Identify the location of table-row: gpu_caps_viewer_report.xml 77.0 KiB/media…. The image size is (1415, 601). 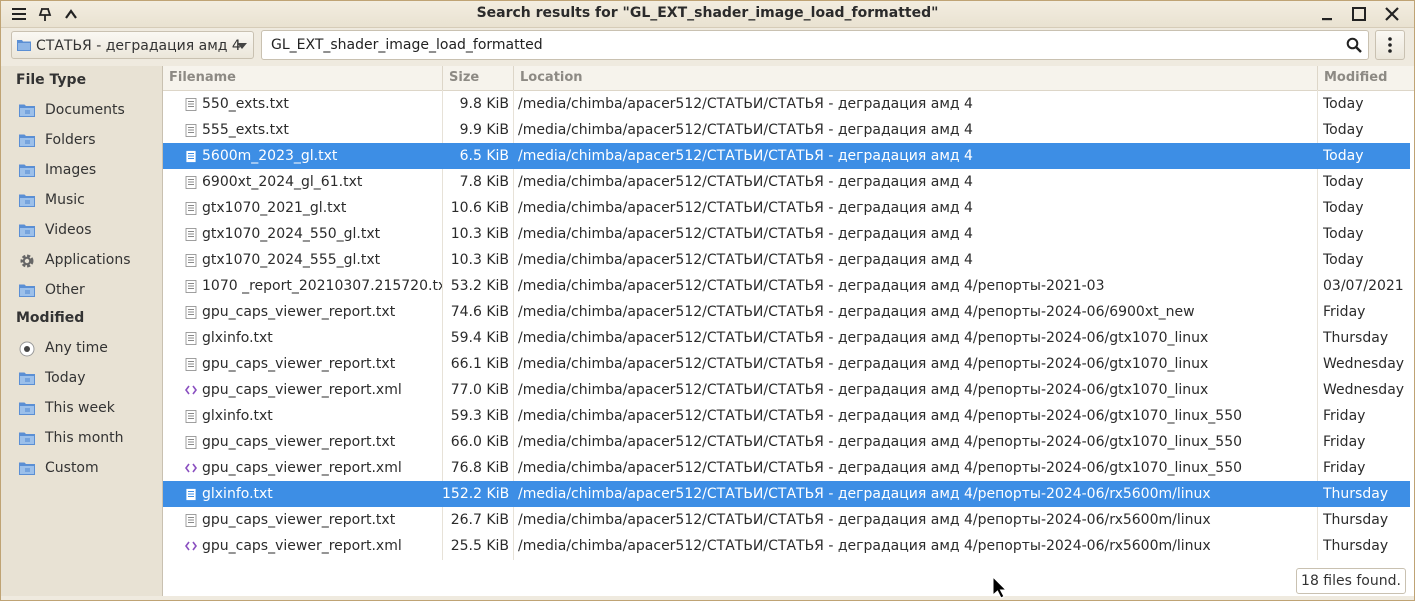
(786, 390).